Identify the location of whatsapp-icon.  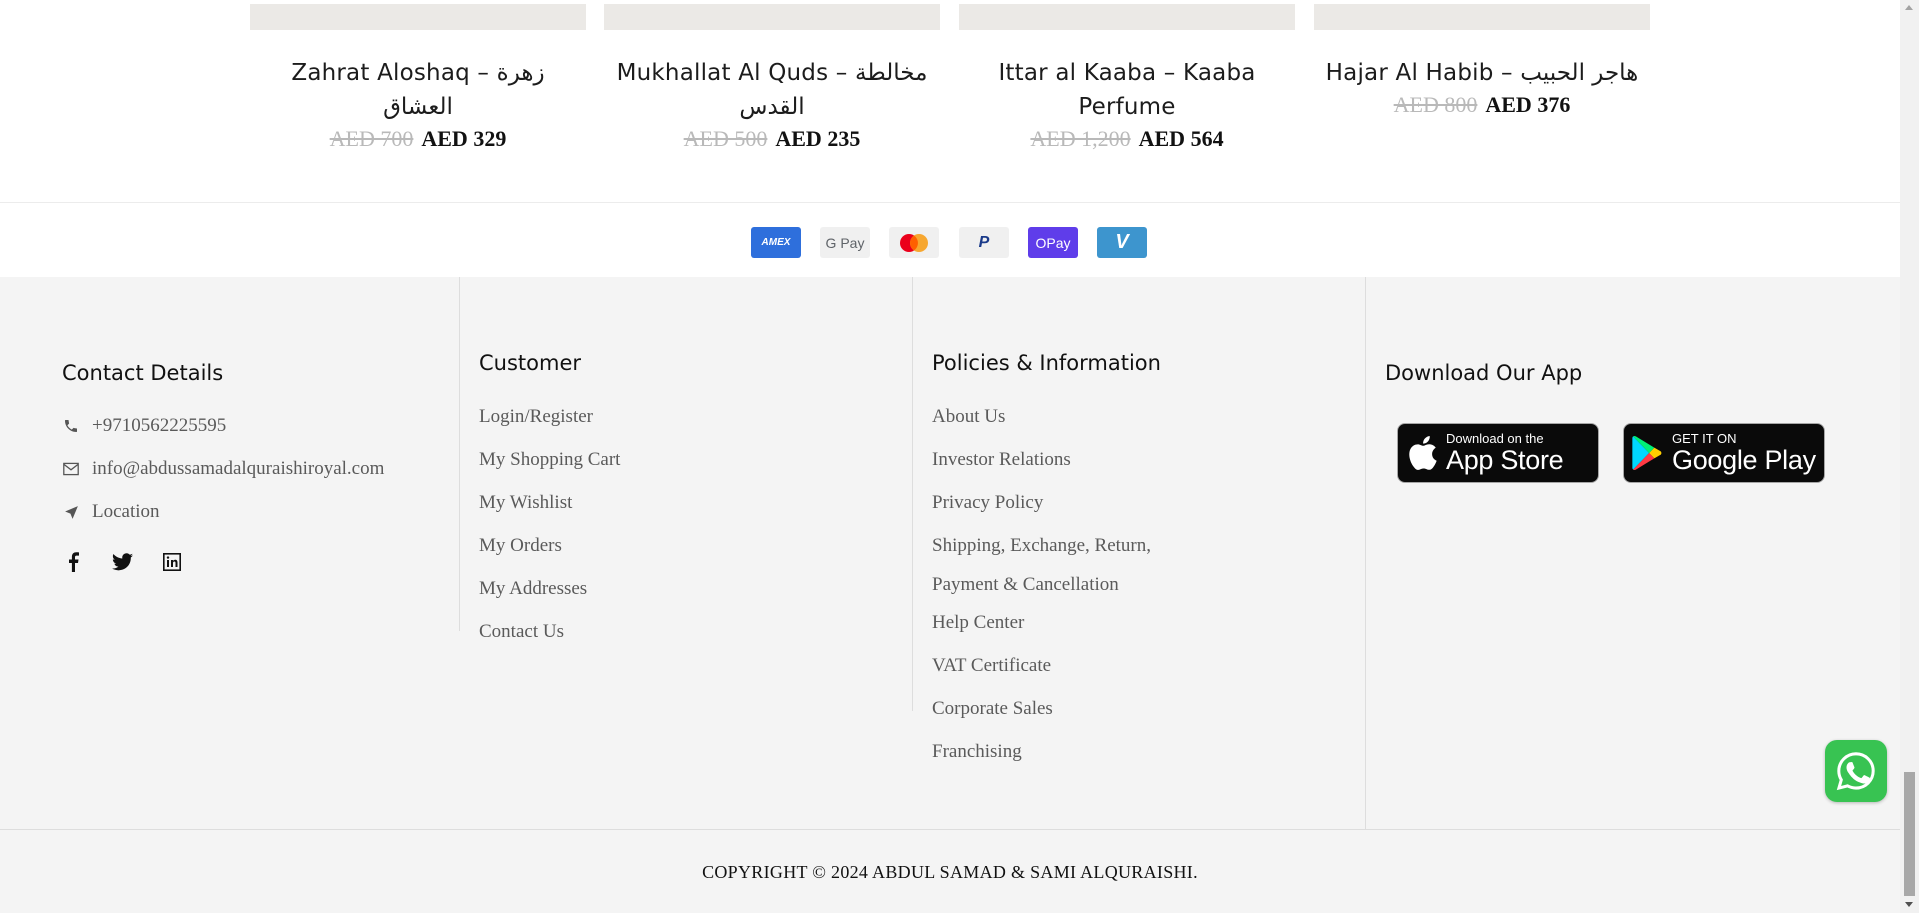
(1855, 771).